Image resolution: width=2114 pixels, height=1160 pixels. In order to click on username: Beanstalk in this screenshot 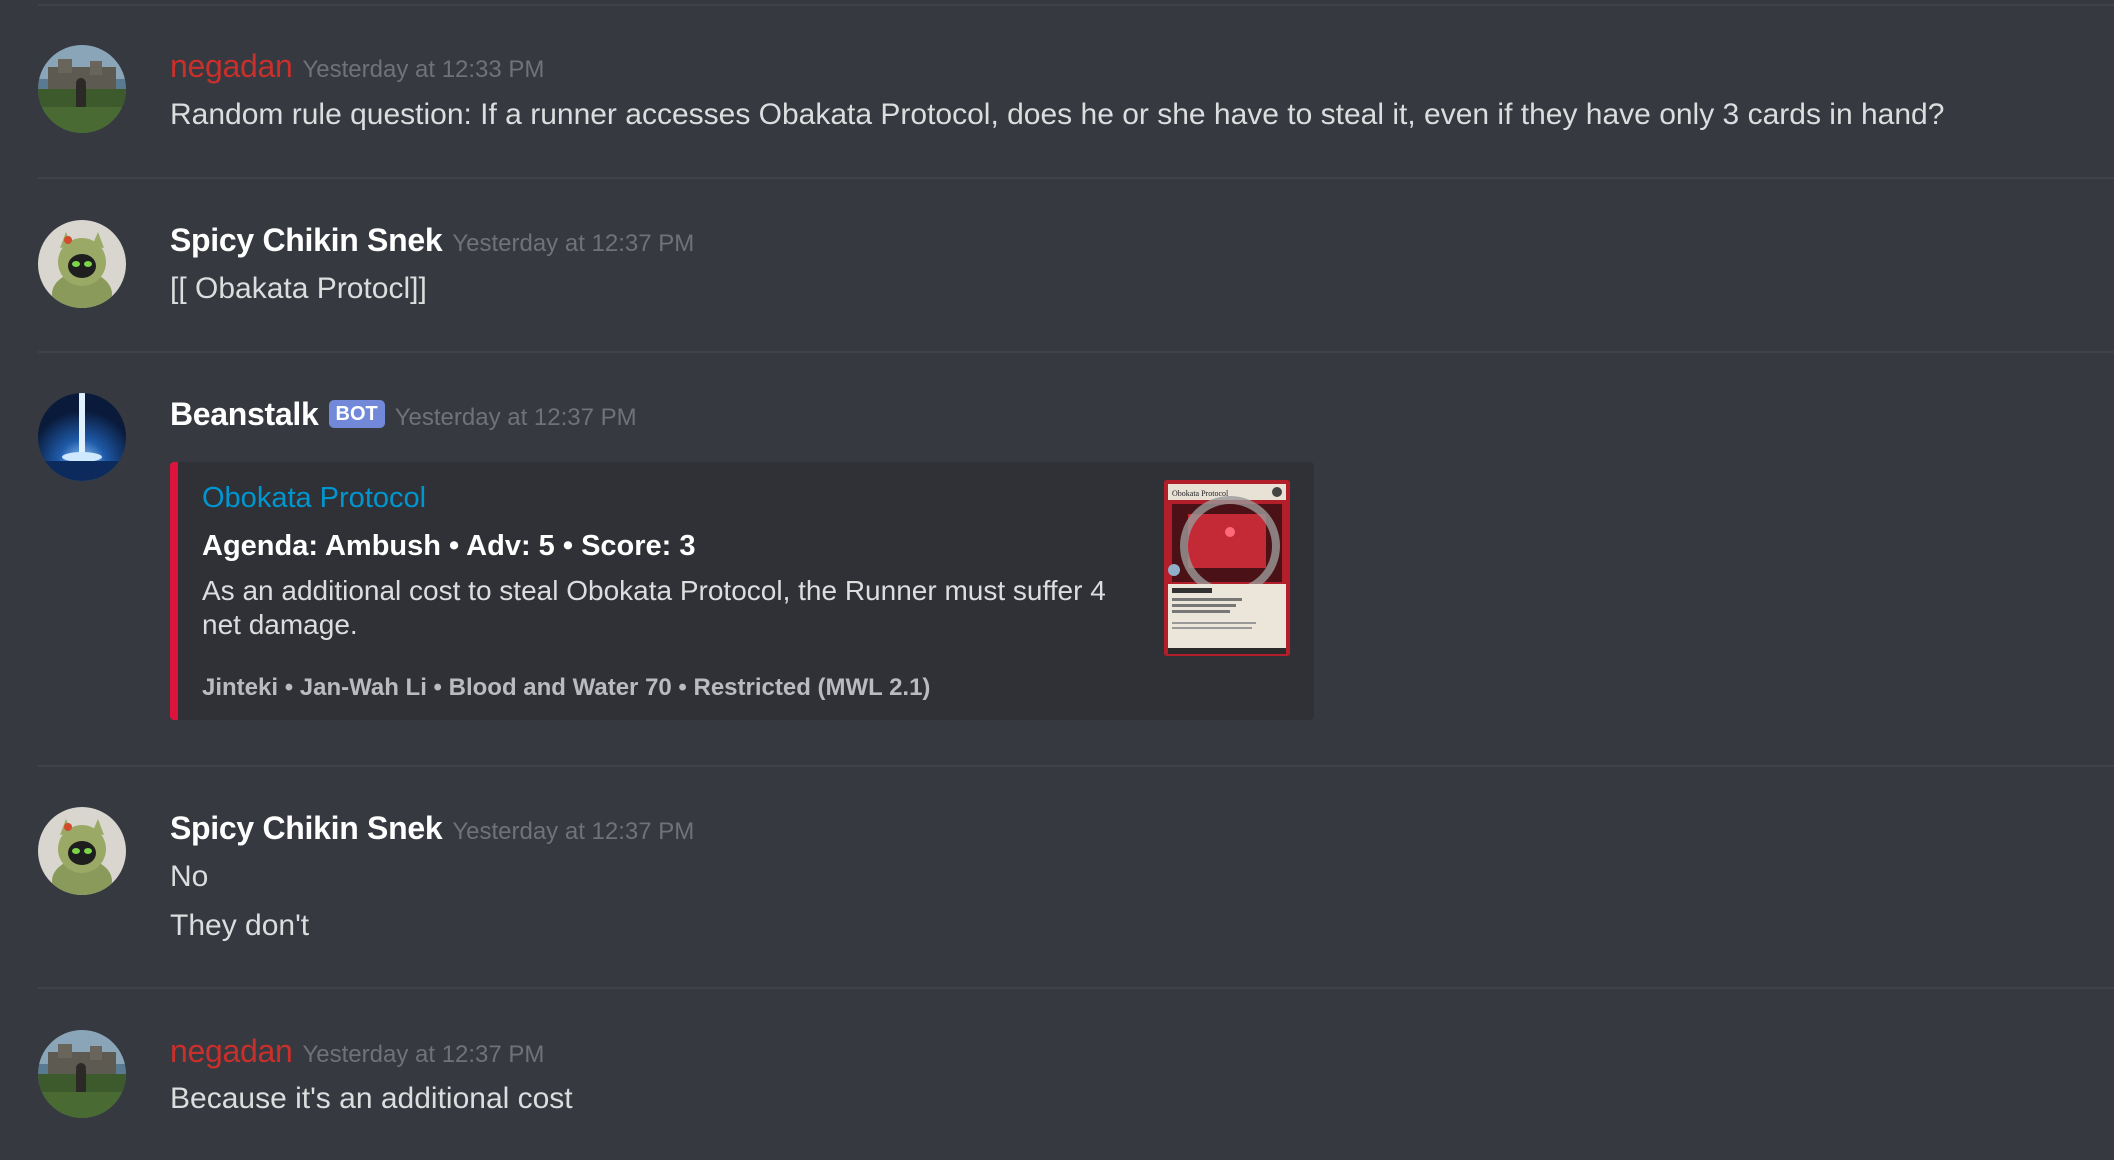, I will do `click(244, 414)`.